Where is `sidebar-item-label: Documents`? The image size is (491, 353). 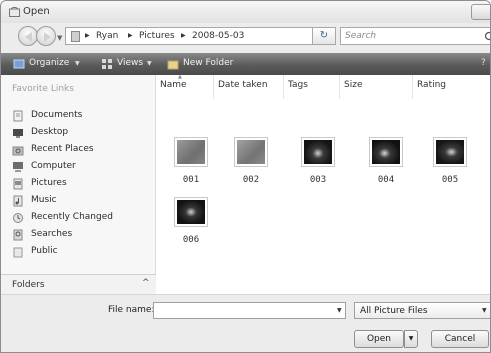
sidebar-item-label: Documents is located at coordinates (57, 115).